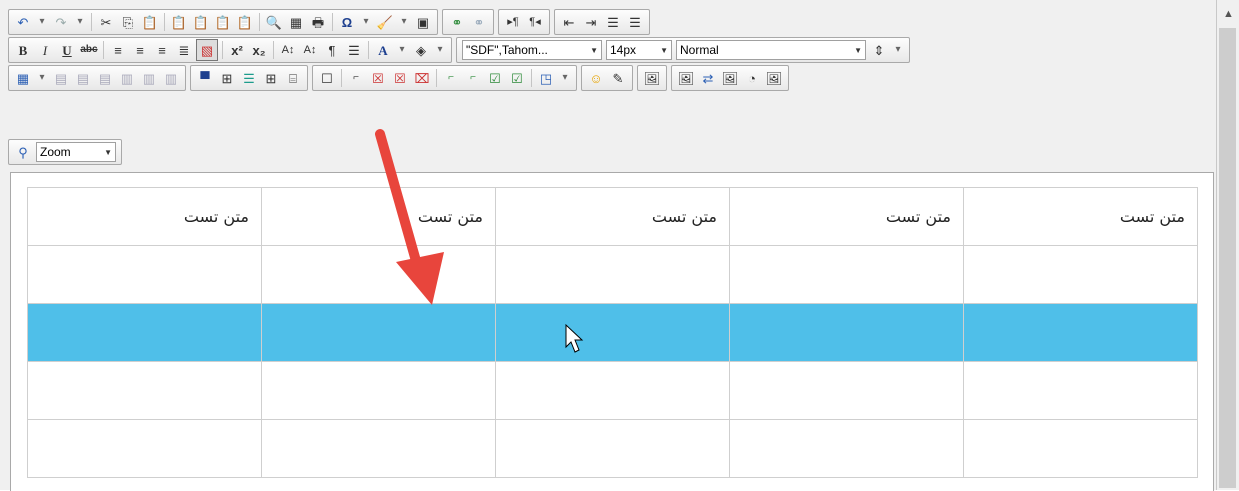 The image size is (1239, 491). I want to click on paste-plain-icon: 📋, so click(245, 22).